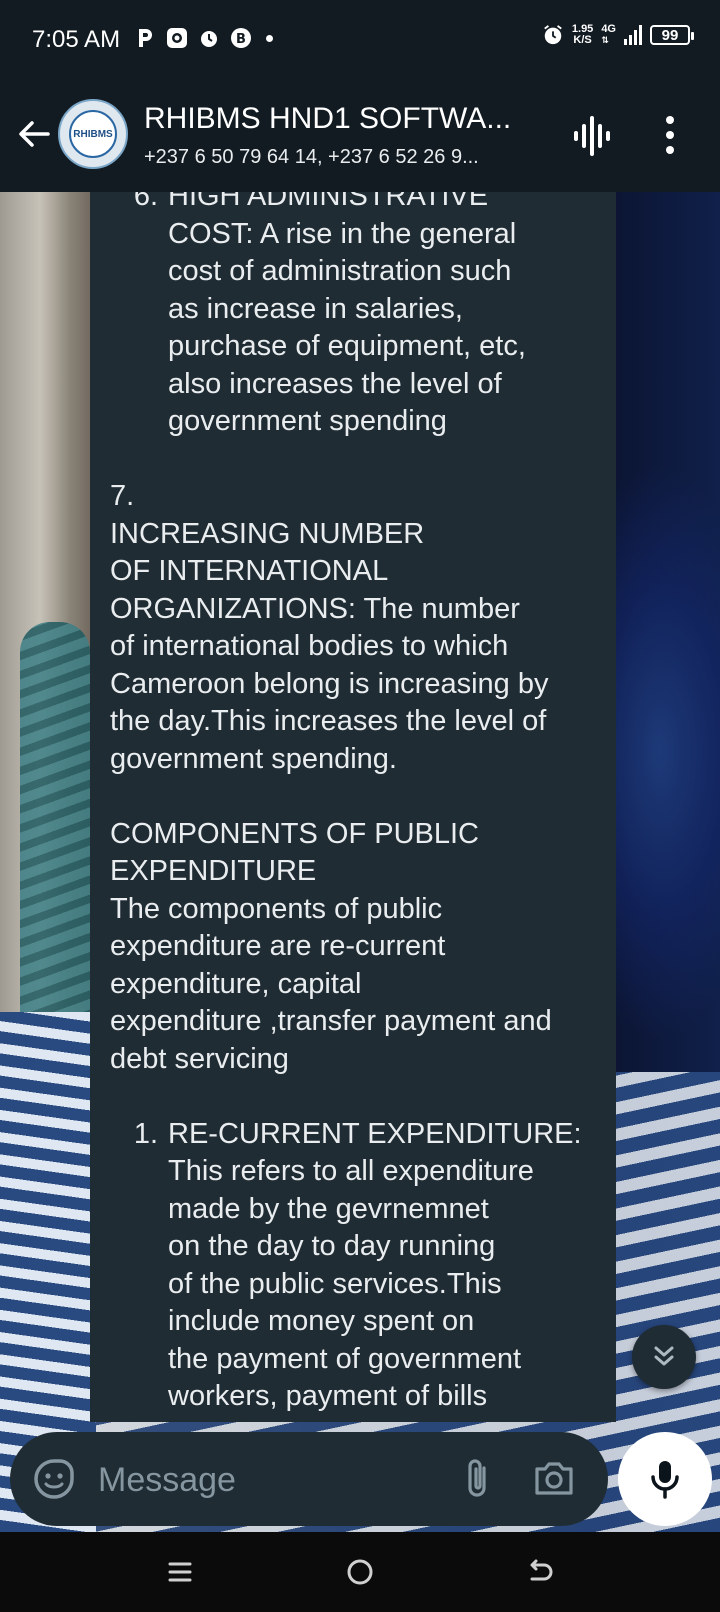 The image size is (720, 1612). Describe the element at coordinates (122, 496) in the screenshot. I see `paragraph-line: 7.` at that location.